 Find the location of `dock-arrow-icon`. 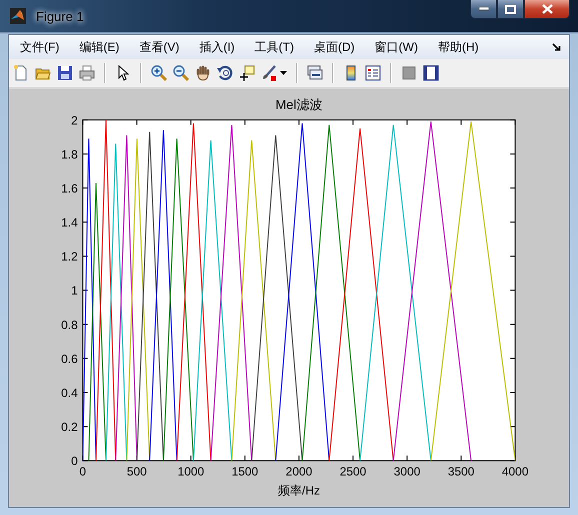

dock-arrow-icon is located at coordinates (556, 47).